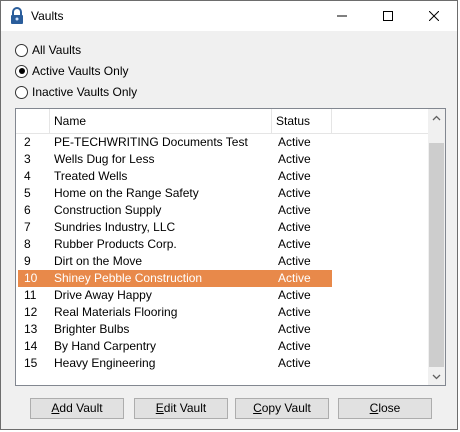 The height and width of the screenshot is (432, 460). Describe the element at coordinates (185, 408) in the screenshot. I see `button-label: dit Vault` at that location.